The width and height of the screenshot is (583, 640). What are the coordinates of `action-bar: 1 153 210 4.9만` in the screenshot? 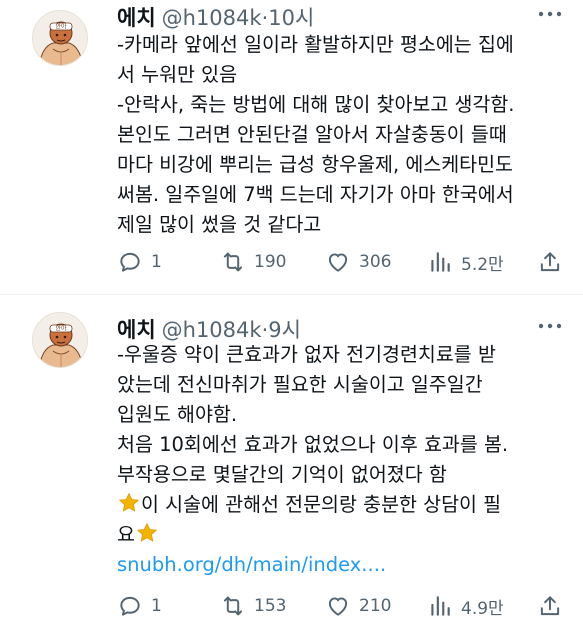 It's located at (342, 606).